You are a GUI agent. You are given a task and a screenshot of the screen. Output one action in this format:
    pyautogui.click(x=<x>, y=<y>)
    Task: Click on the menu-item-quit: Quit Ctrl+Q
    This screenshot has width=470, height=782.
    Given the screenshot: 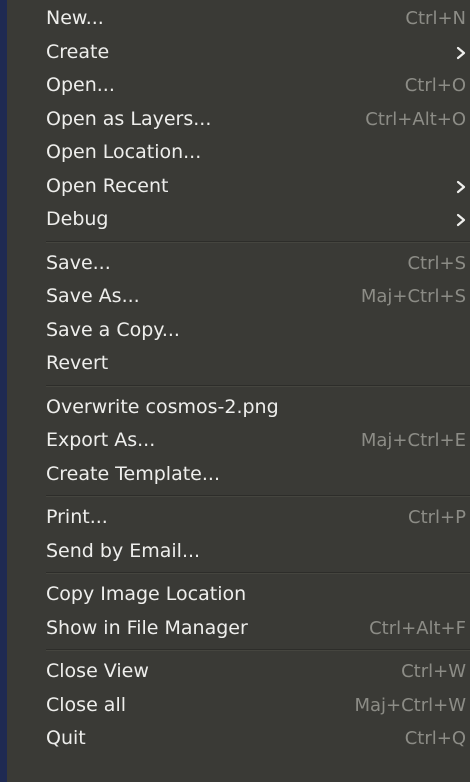 What is the action you would take?
    pyautogui.click(x=238, y=739)
    